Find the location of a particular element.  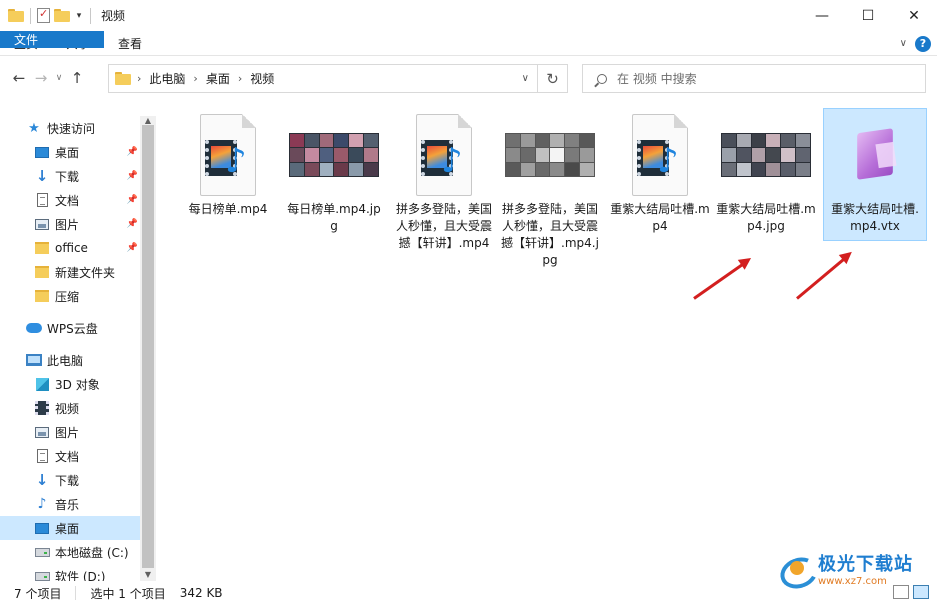

file-item: ♪ 每日榜单.mp4 is located at coordinates (228, 163).